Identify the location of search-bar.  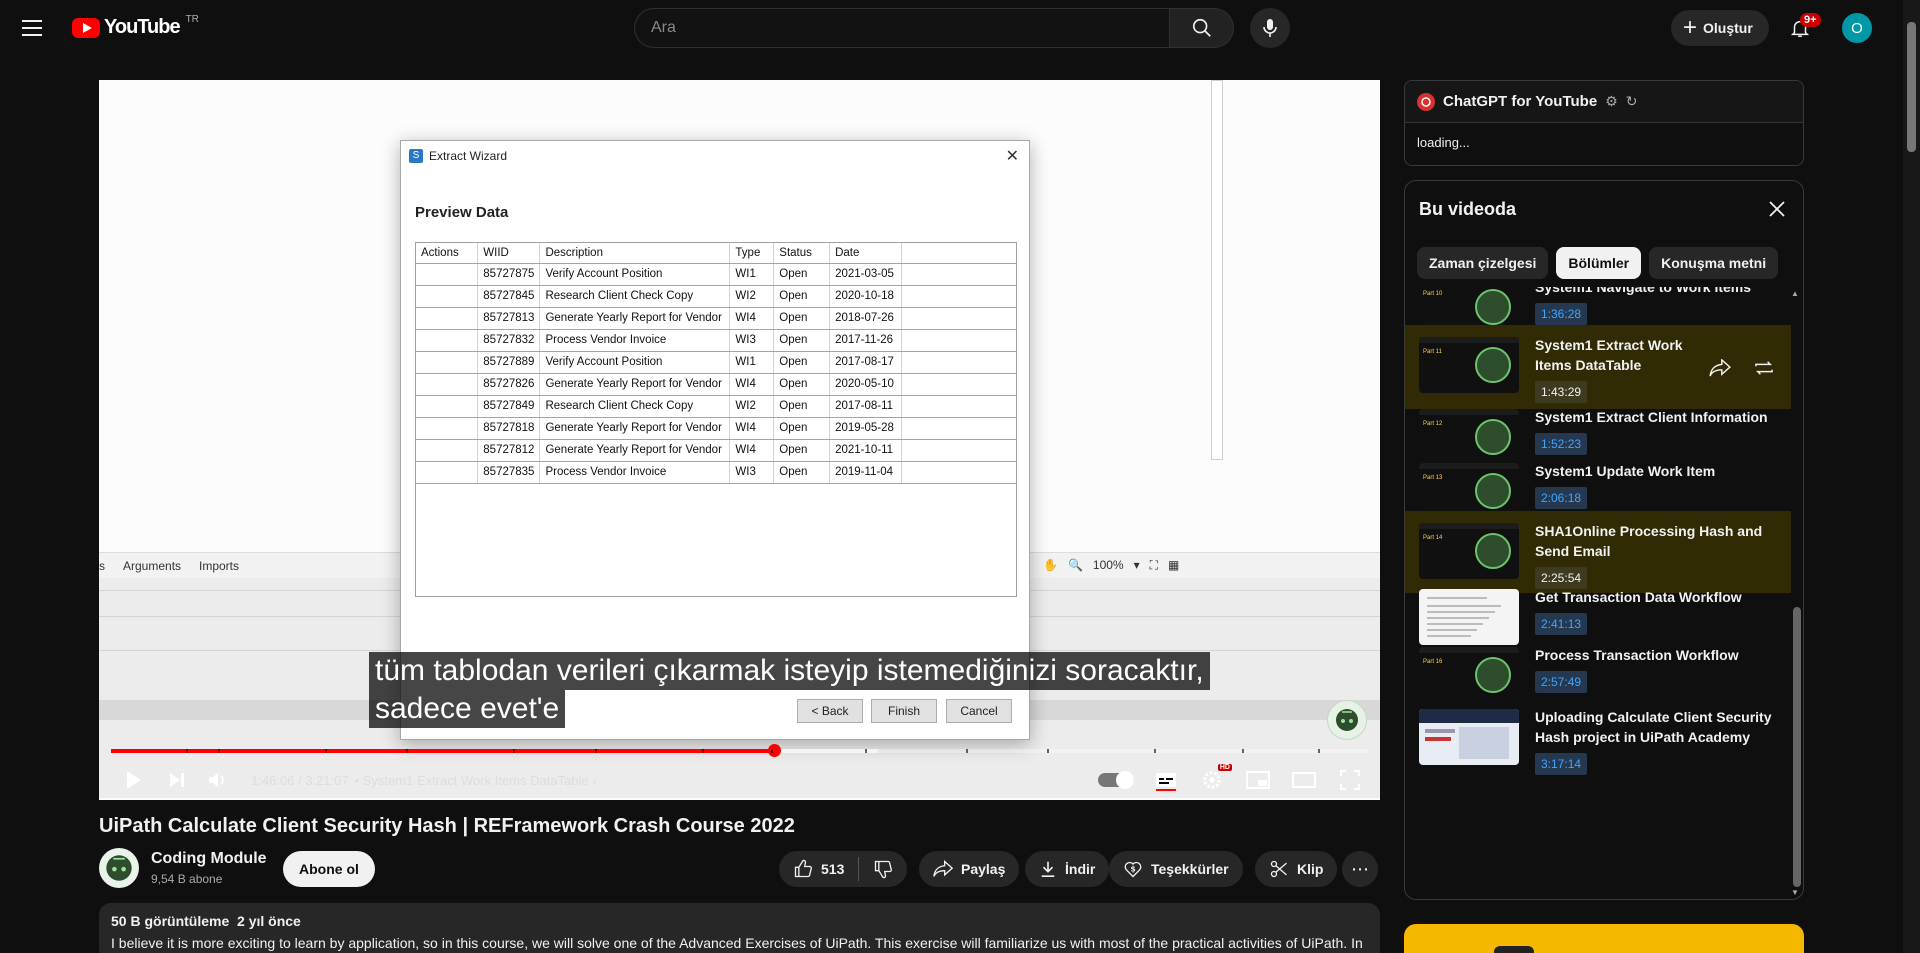
(934, 28).